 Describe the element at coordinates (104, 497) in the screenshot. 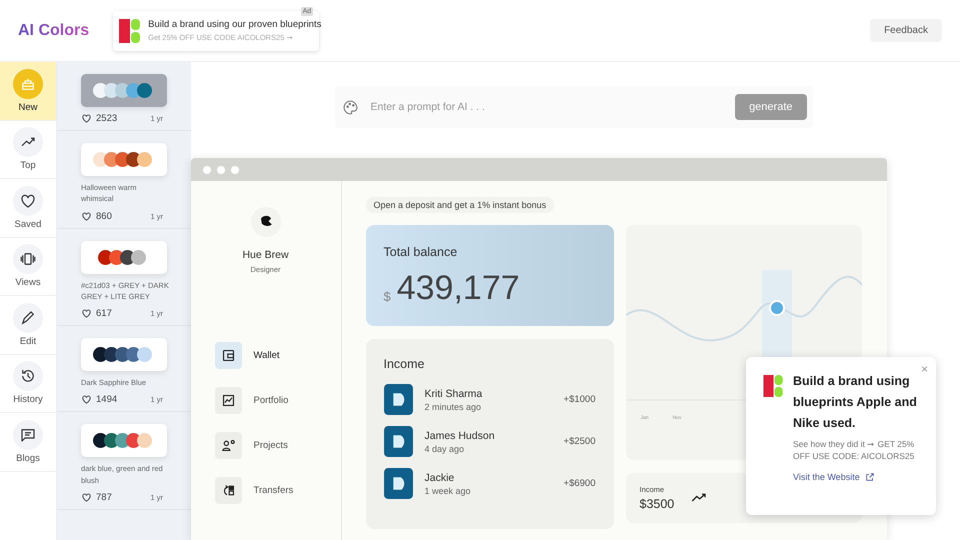

I see `like-count: 787` at that location.